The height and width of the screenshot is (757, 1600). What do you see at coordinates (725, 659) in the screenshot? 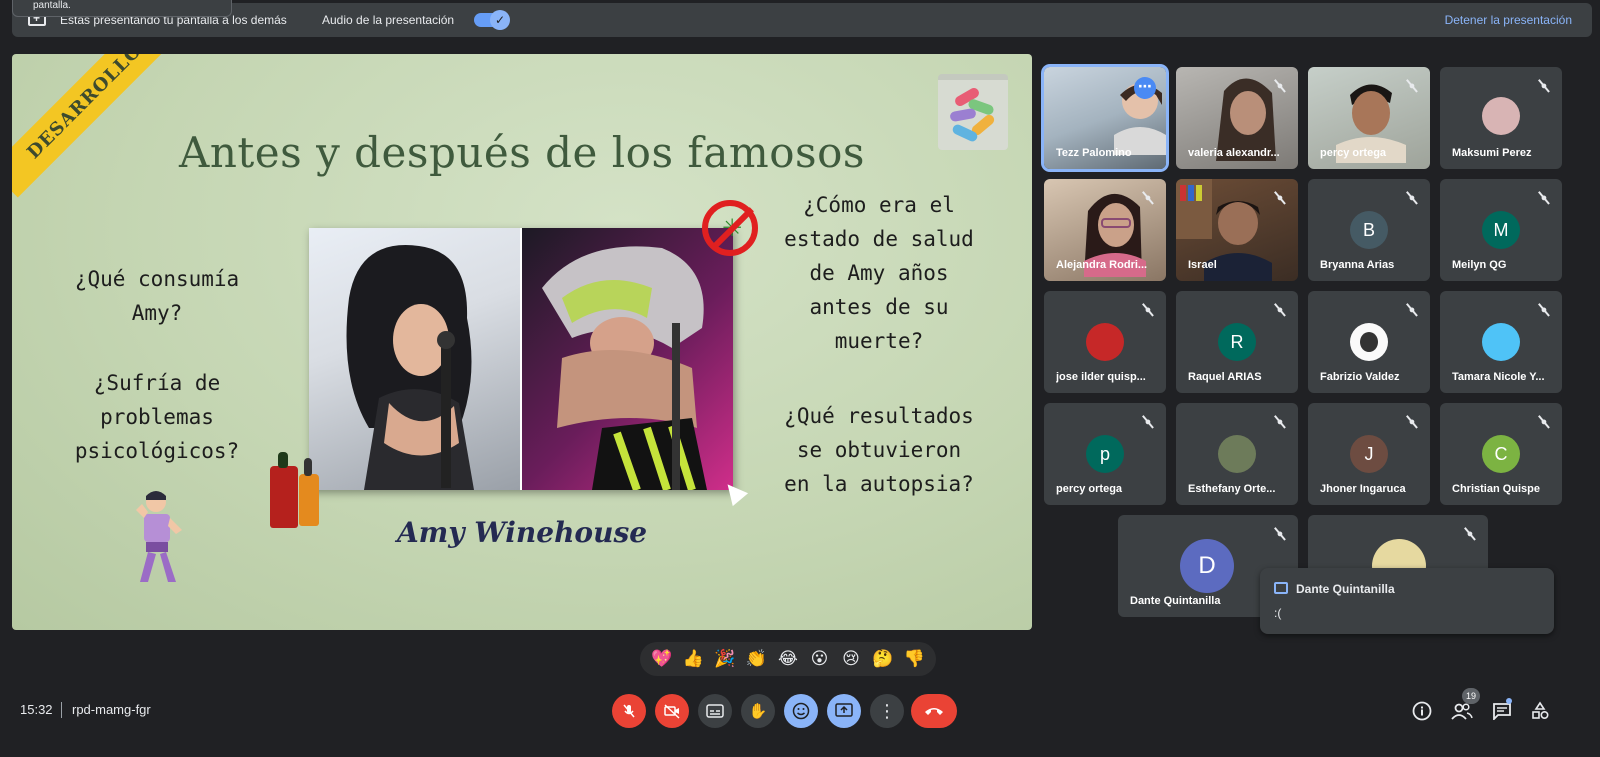
I see `reaction-party-popper: 🎉` at bounding box center [725, 659].